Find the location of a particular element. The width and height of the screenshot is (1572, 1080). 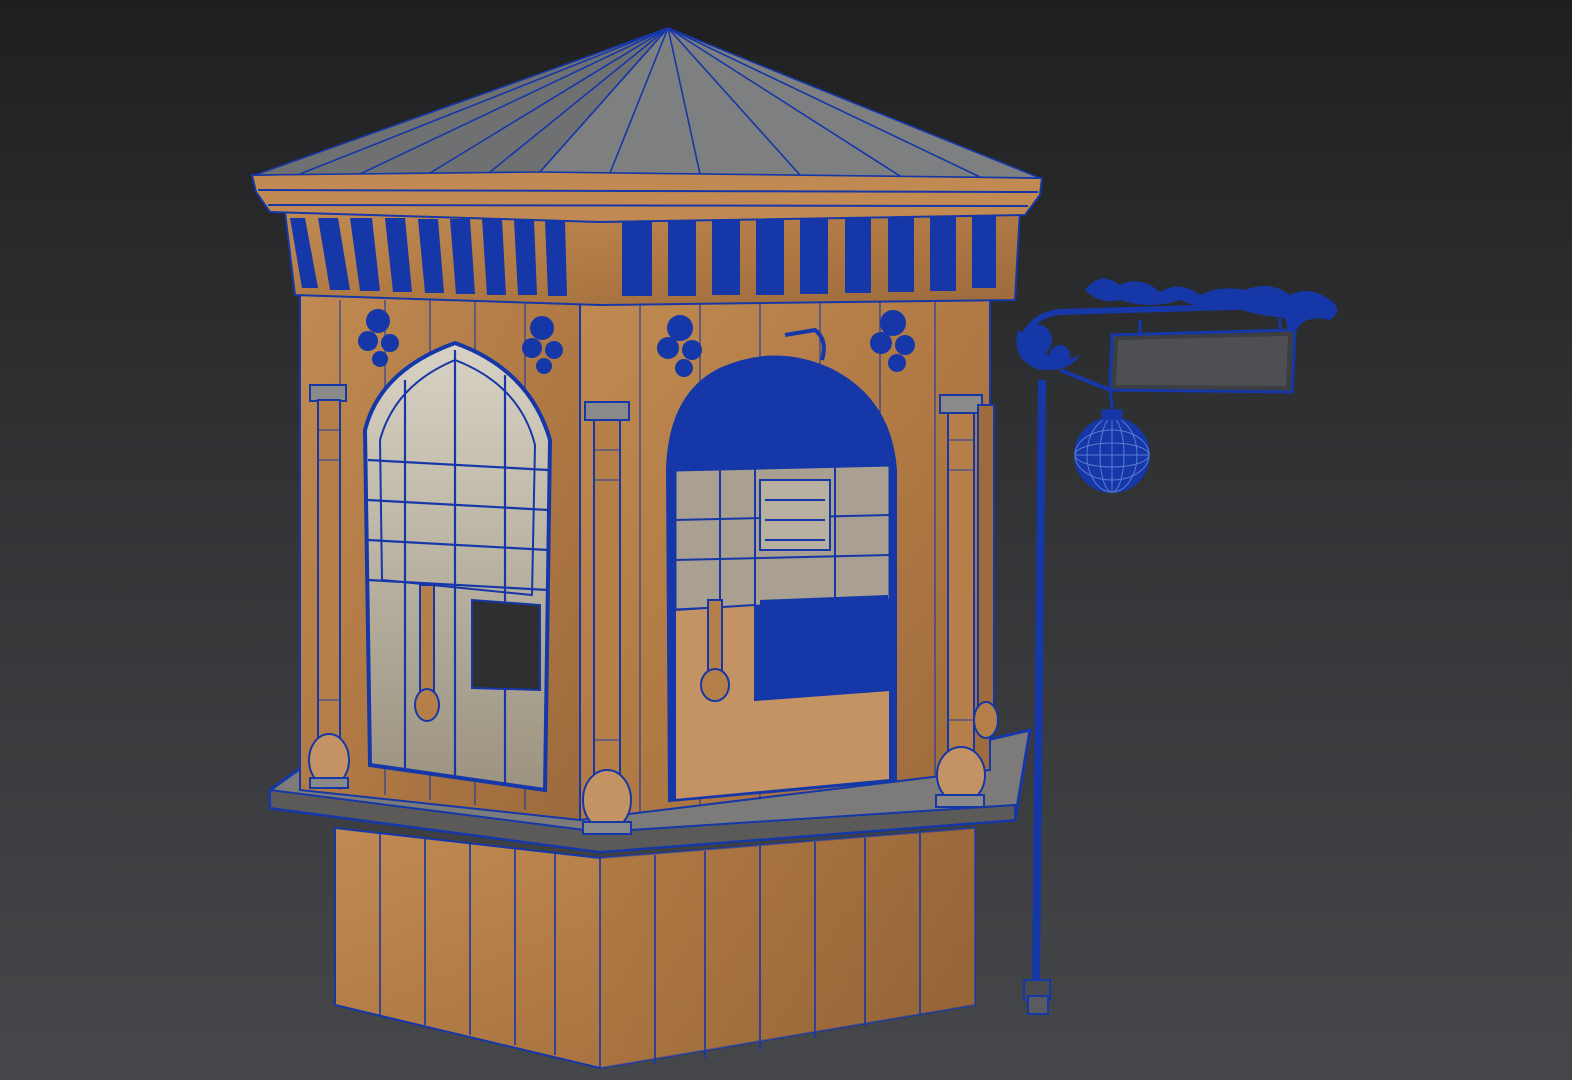

roof is located at coordinates (647, 103).